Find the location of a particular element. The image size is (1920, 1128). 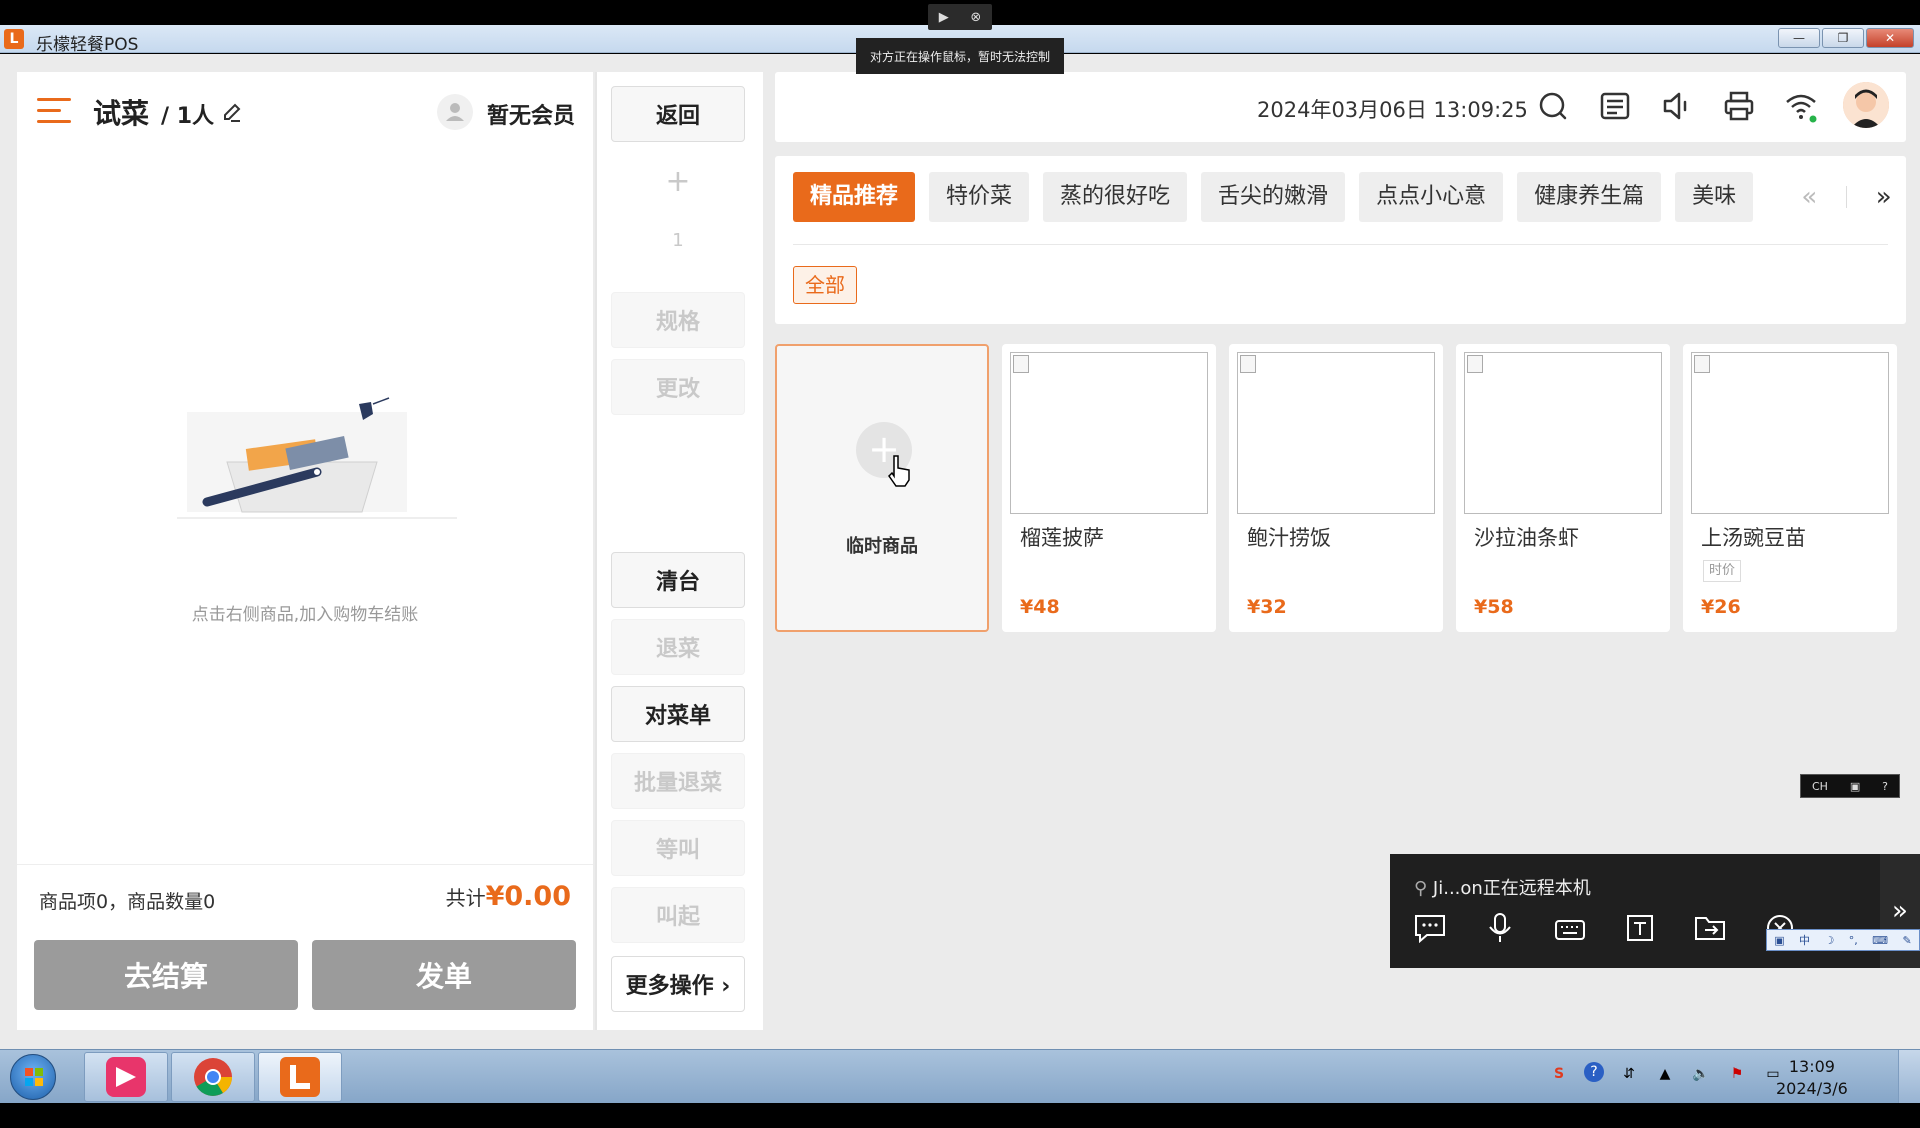

microphone-icon is located at coordinates (1500, 928).